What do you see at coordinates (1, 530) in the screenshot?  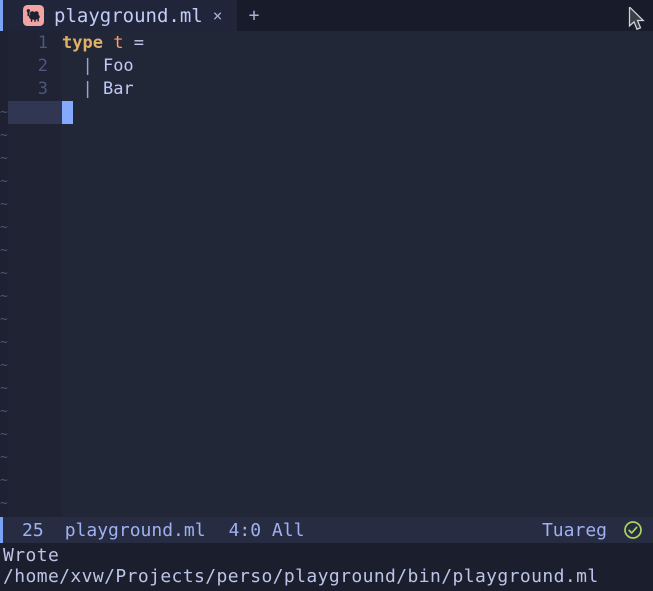 I see `modeline-accent` at bounding box center [1, 530].